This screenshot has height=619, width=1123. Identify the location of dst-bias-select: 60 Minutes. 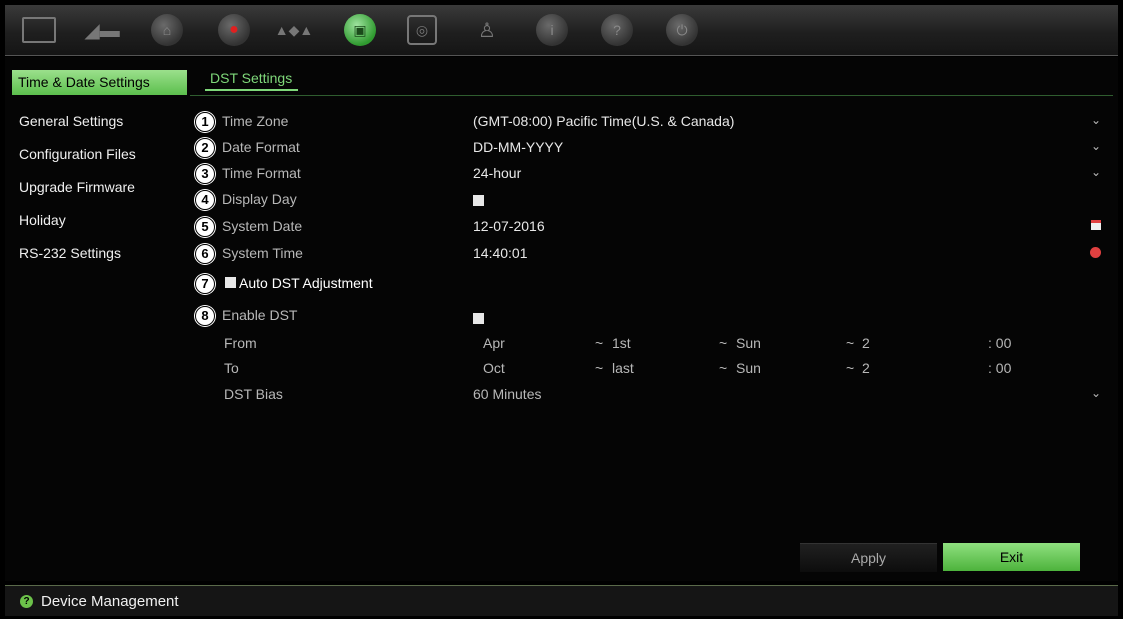
(507, 394).